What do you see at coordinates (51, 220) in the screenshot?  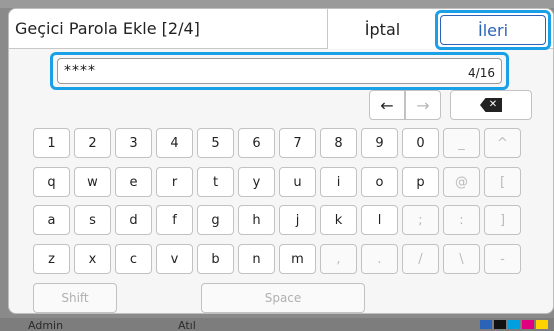 I see `key: a` at bounding box center [51, 220].